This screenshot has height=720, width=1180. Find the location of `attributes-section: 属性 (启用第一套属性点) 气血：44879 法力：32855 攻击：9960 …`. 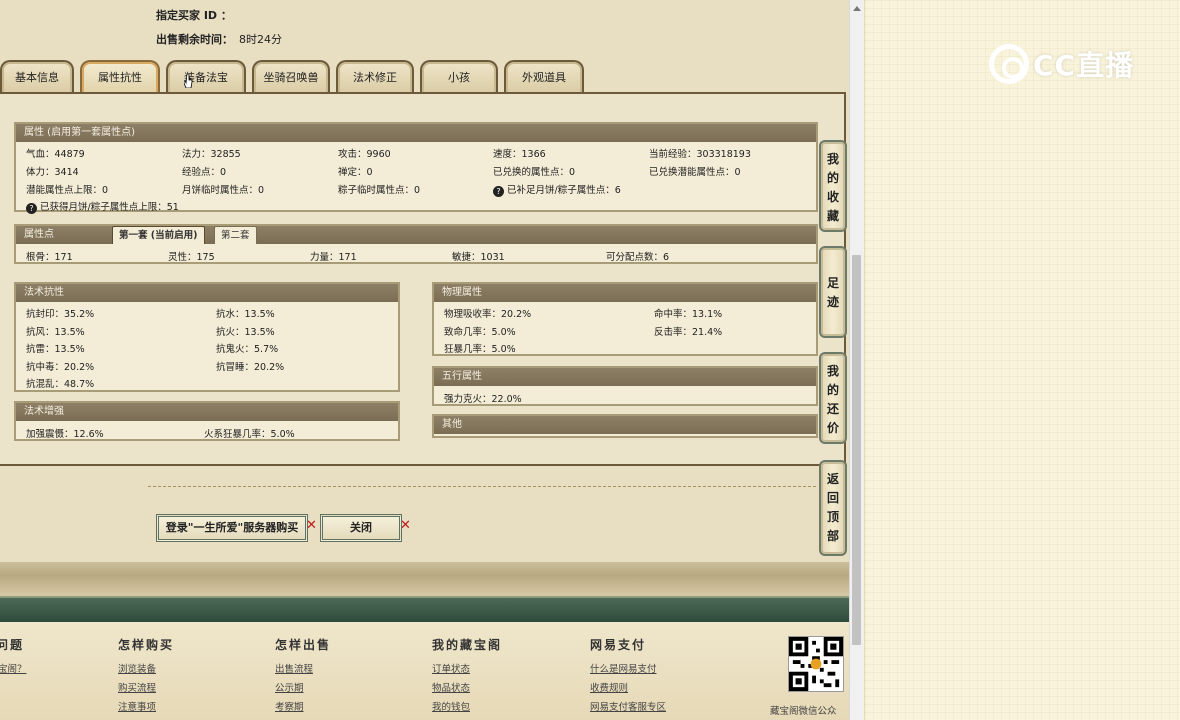

attributes-section: 属性 (启用第一套属性点) 气血：44879 法力：32855 攻击：9960 … is located at coordinates (416, 168).